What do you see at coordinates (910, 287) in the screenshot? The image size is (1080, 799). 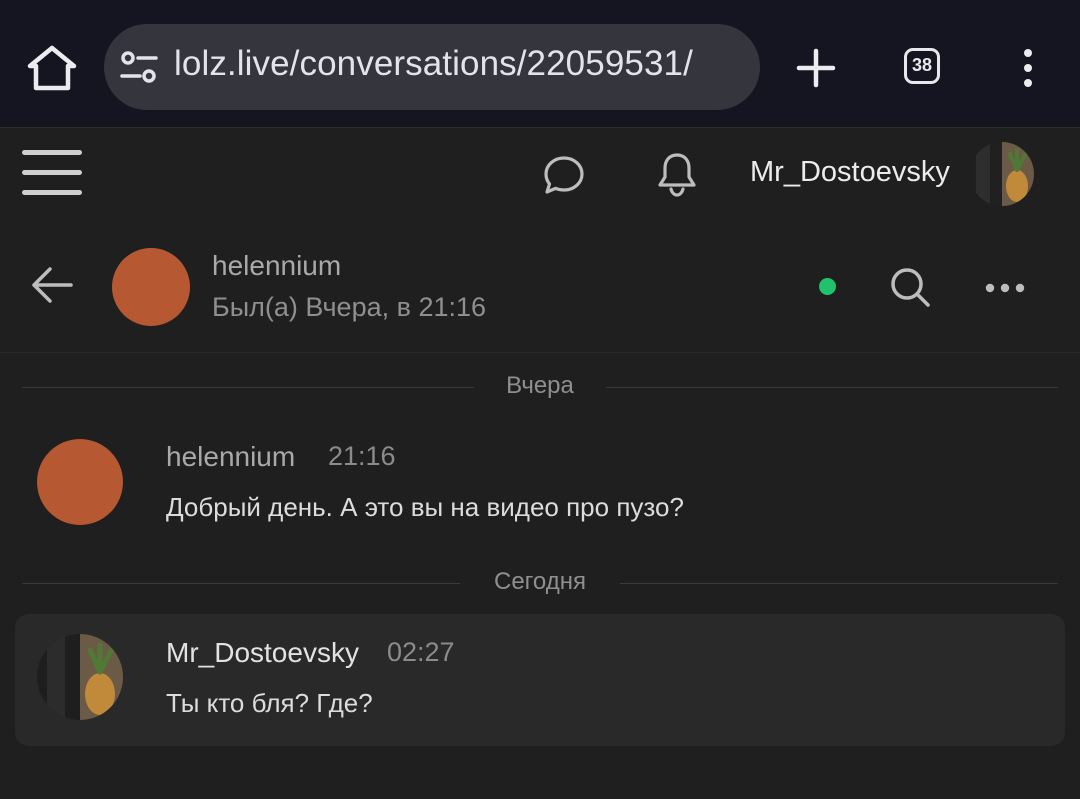 I see `search-icon` at bounding box center [910, 287].